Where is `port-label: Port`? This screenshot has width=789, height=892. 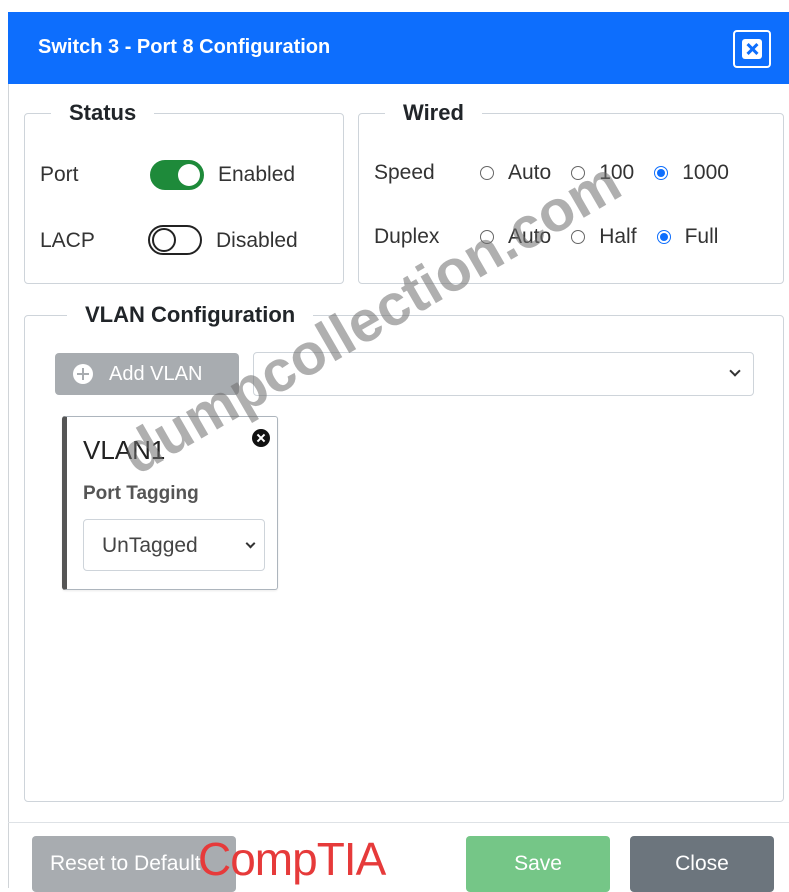 port-label: Port is located at coordinates (59, 174).